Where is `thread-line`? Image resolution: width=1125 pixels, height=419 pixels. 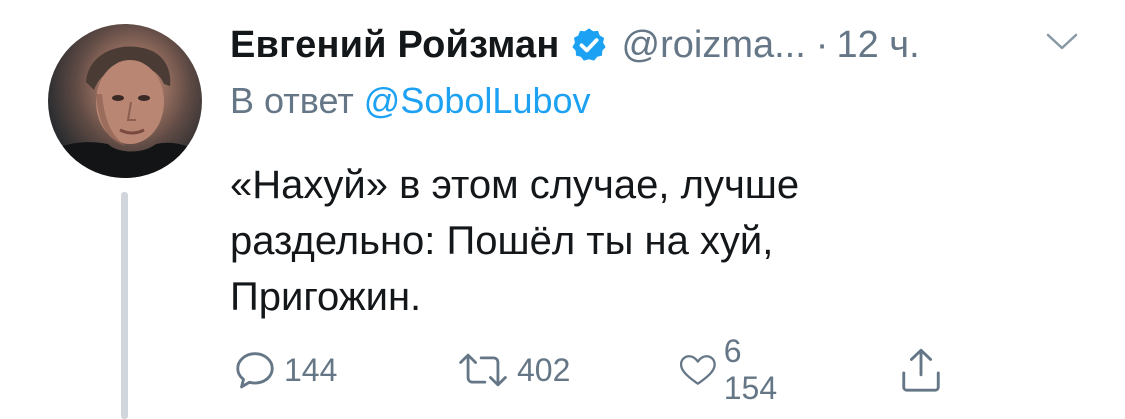
thread-line is located at coordinates (124, 305).